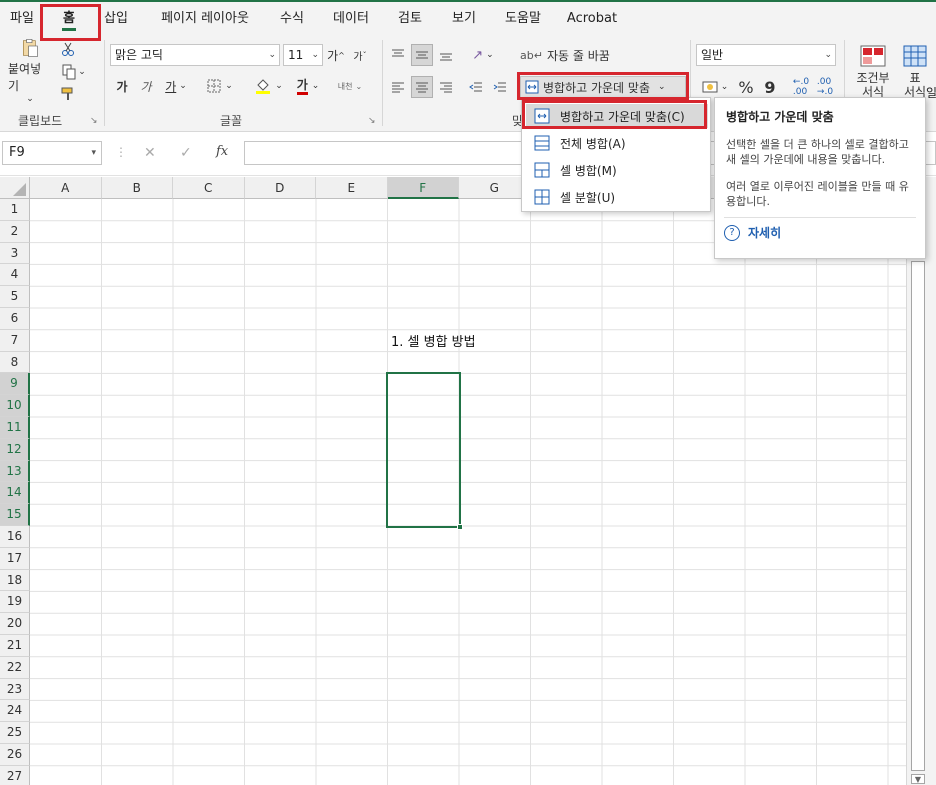 The width and height of the screenshot is (936, 785). Describe the element at coordinates (15, 210) in the screenshot. I see `row-header-1: 1` at that location.